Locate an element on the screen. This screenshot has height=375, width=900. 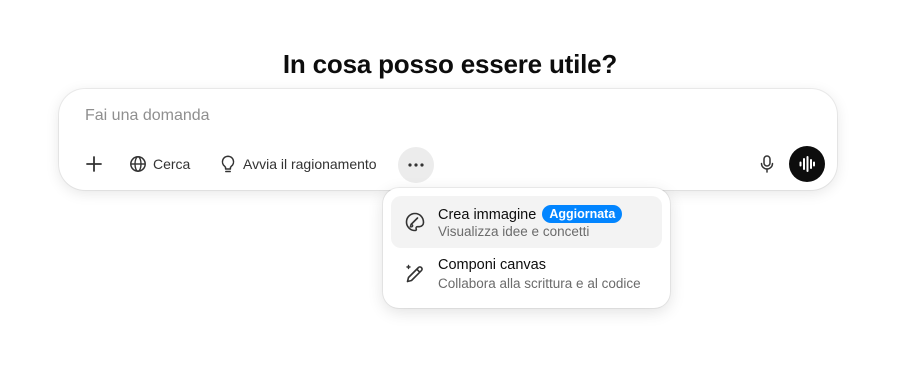
compose-canvas-title: Componi canvas is located at coordinates (492, 265).